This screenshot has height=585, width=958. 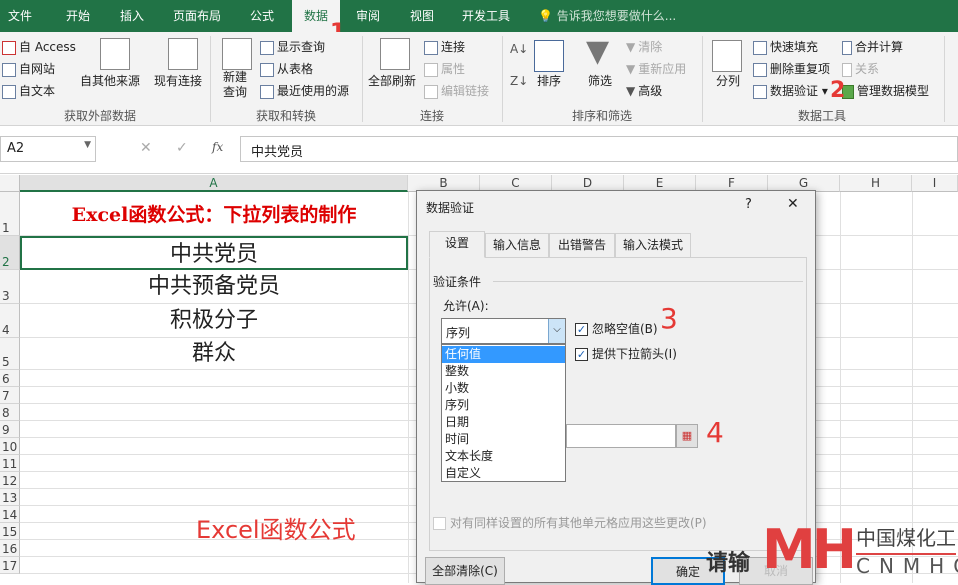 What do you see at coordinates (906, 538) in the screenshot?
I see `logo-chinese-name: 中国煤化工` at bounding box center [906, 538].